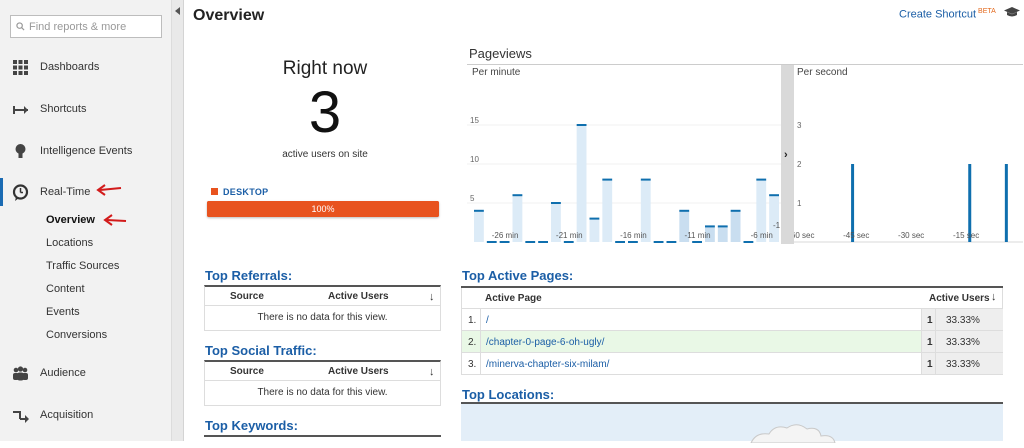  I want to click on sidebar-item-audience: Audience, so click(86, 373).